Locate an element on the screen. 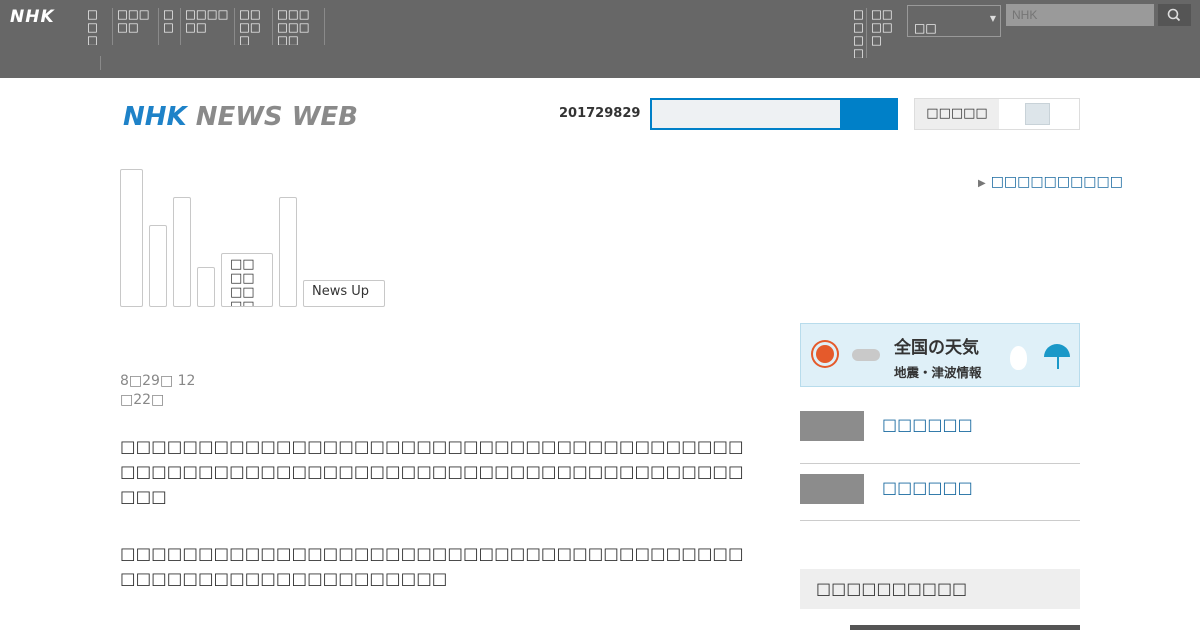  news-web-logo: NHK NEWS WEB is located at coordinates (240, 117).